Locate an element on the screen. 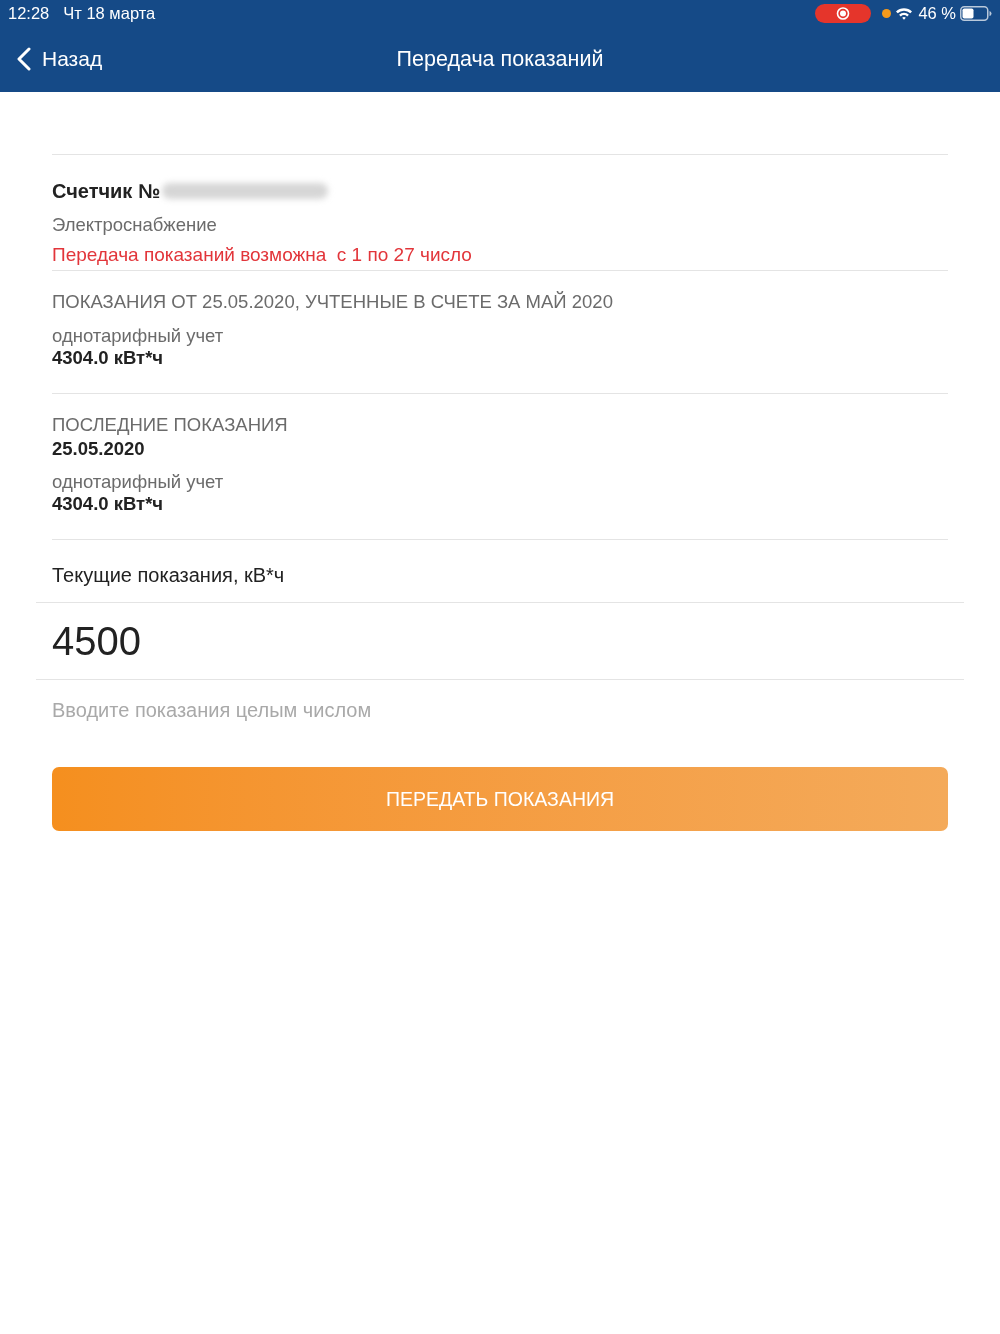 This screenshot has height=1334, width=1000. helper-text: Вводите показания целым числом is located at coordinates (212, 710).